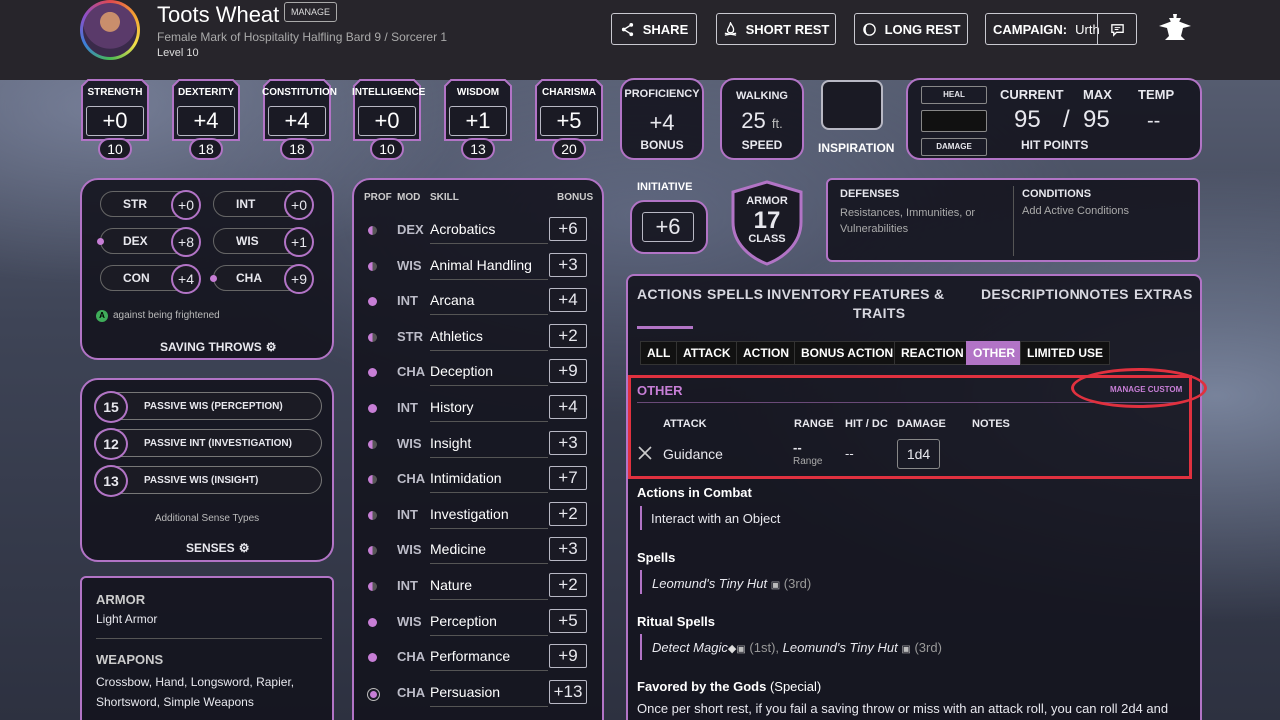  Describe the element at coordinates (475, 480) in the screenshot. I see `skill-row: CHA Intimidation +7` at that location.